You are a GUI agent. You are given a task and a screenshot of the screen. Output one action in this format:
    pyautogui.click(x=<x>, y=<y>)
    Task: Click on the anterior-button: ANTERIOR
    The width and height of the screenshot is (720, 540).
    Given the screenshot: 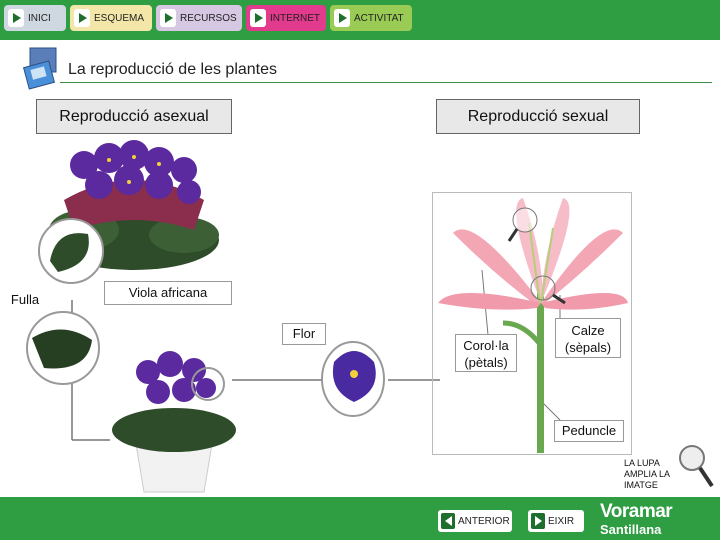 What is the action you would take?
    pyautogui.click(x=475, y=521)
    